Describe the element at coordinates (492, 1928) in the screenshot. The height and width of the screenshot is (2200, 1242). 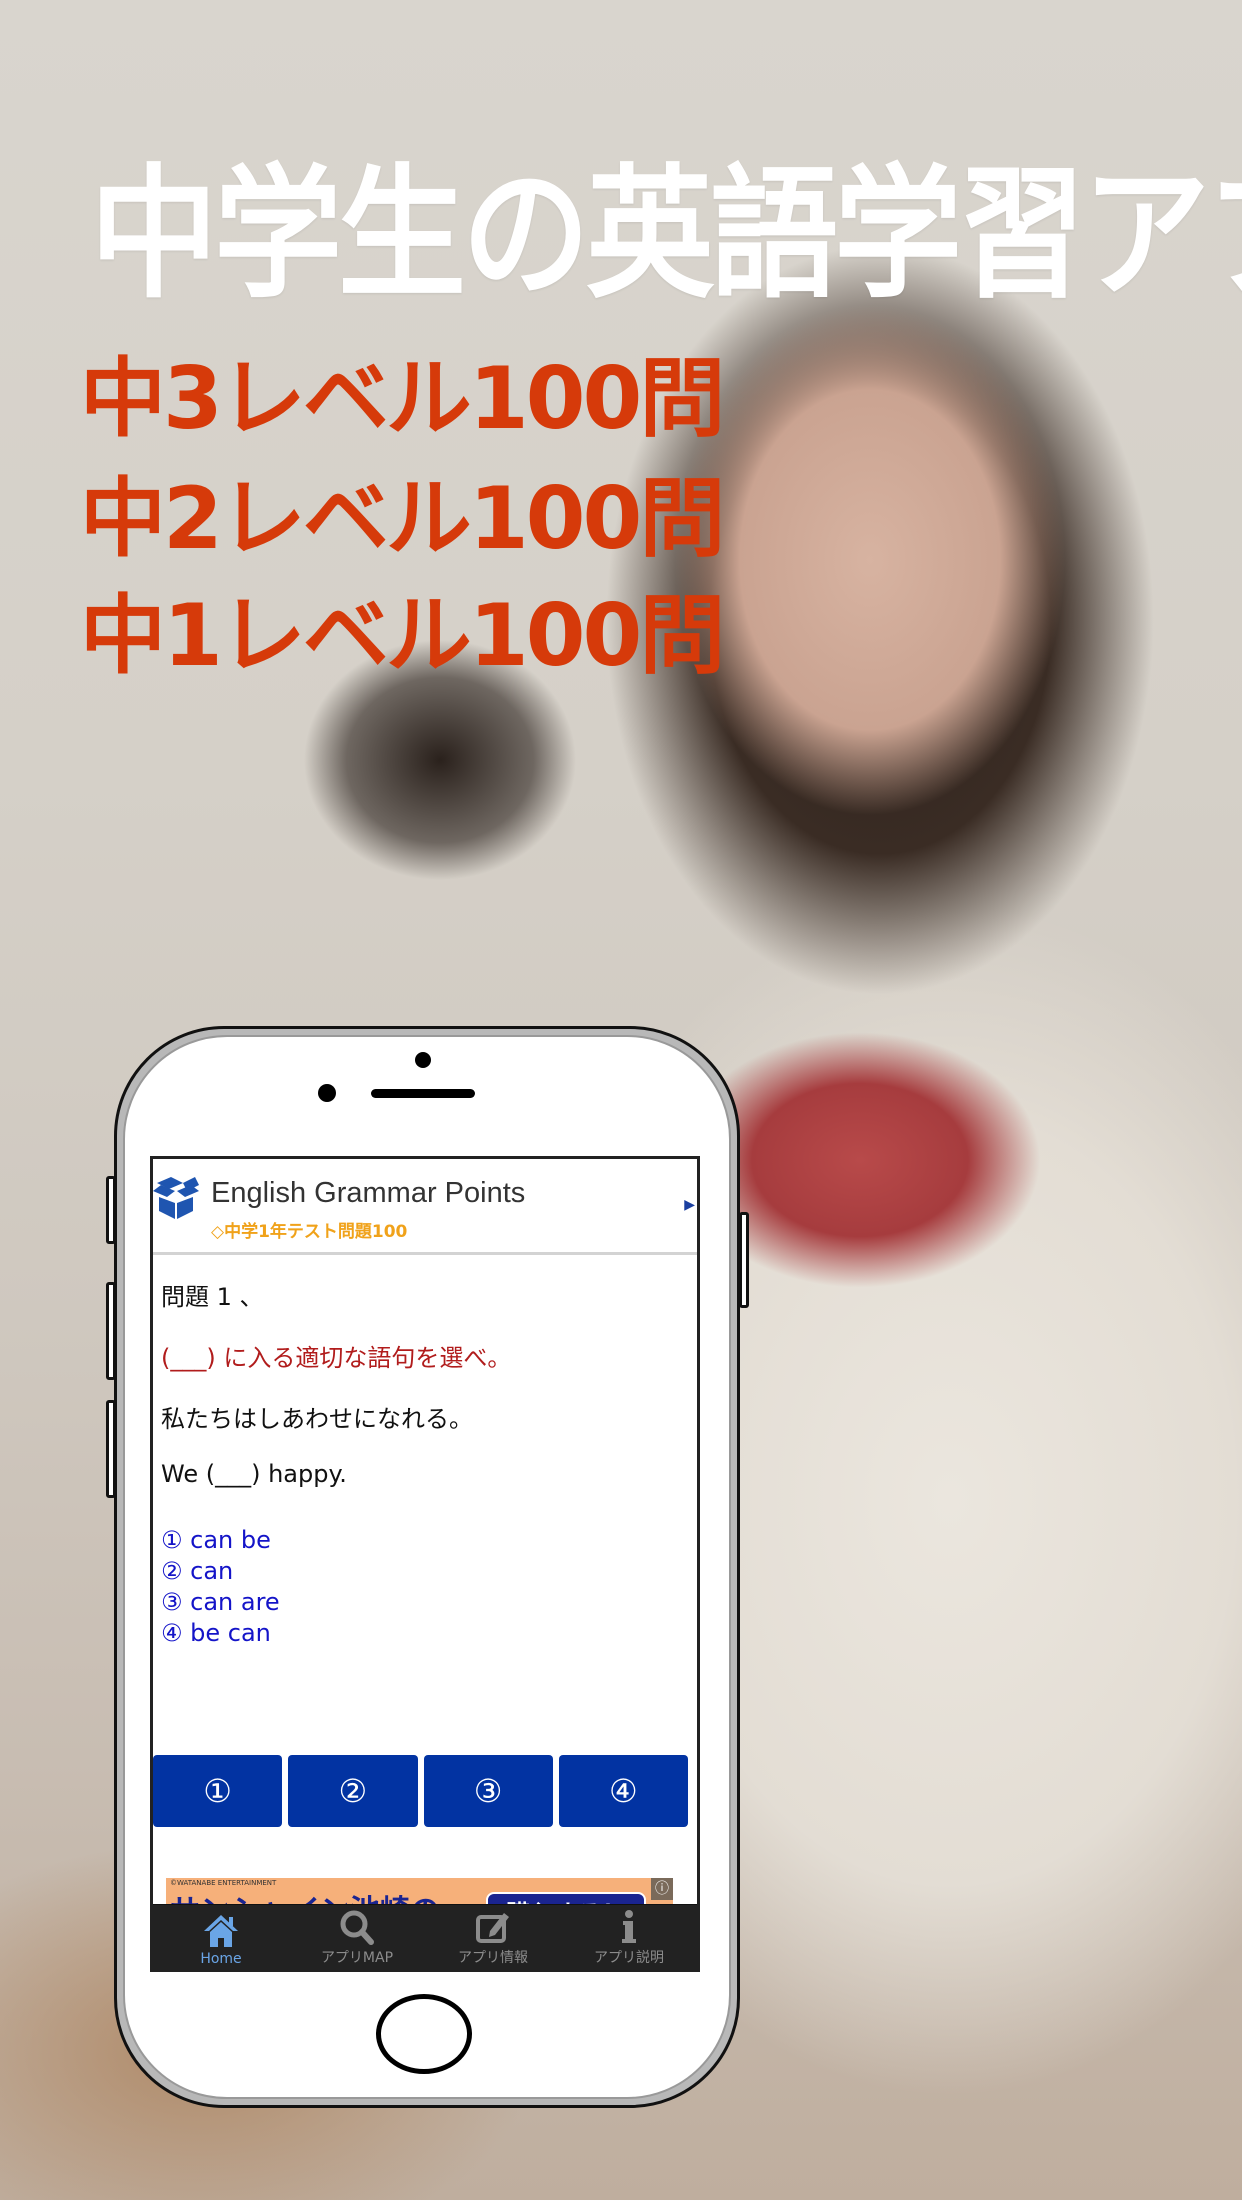
I see `edit-icon` at that location.